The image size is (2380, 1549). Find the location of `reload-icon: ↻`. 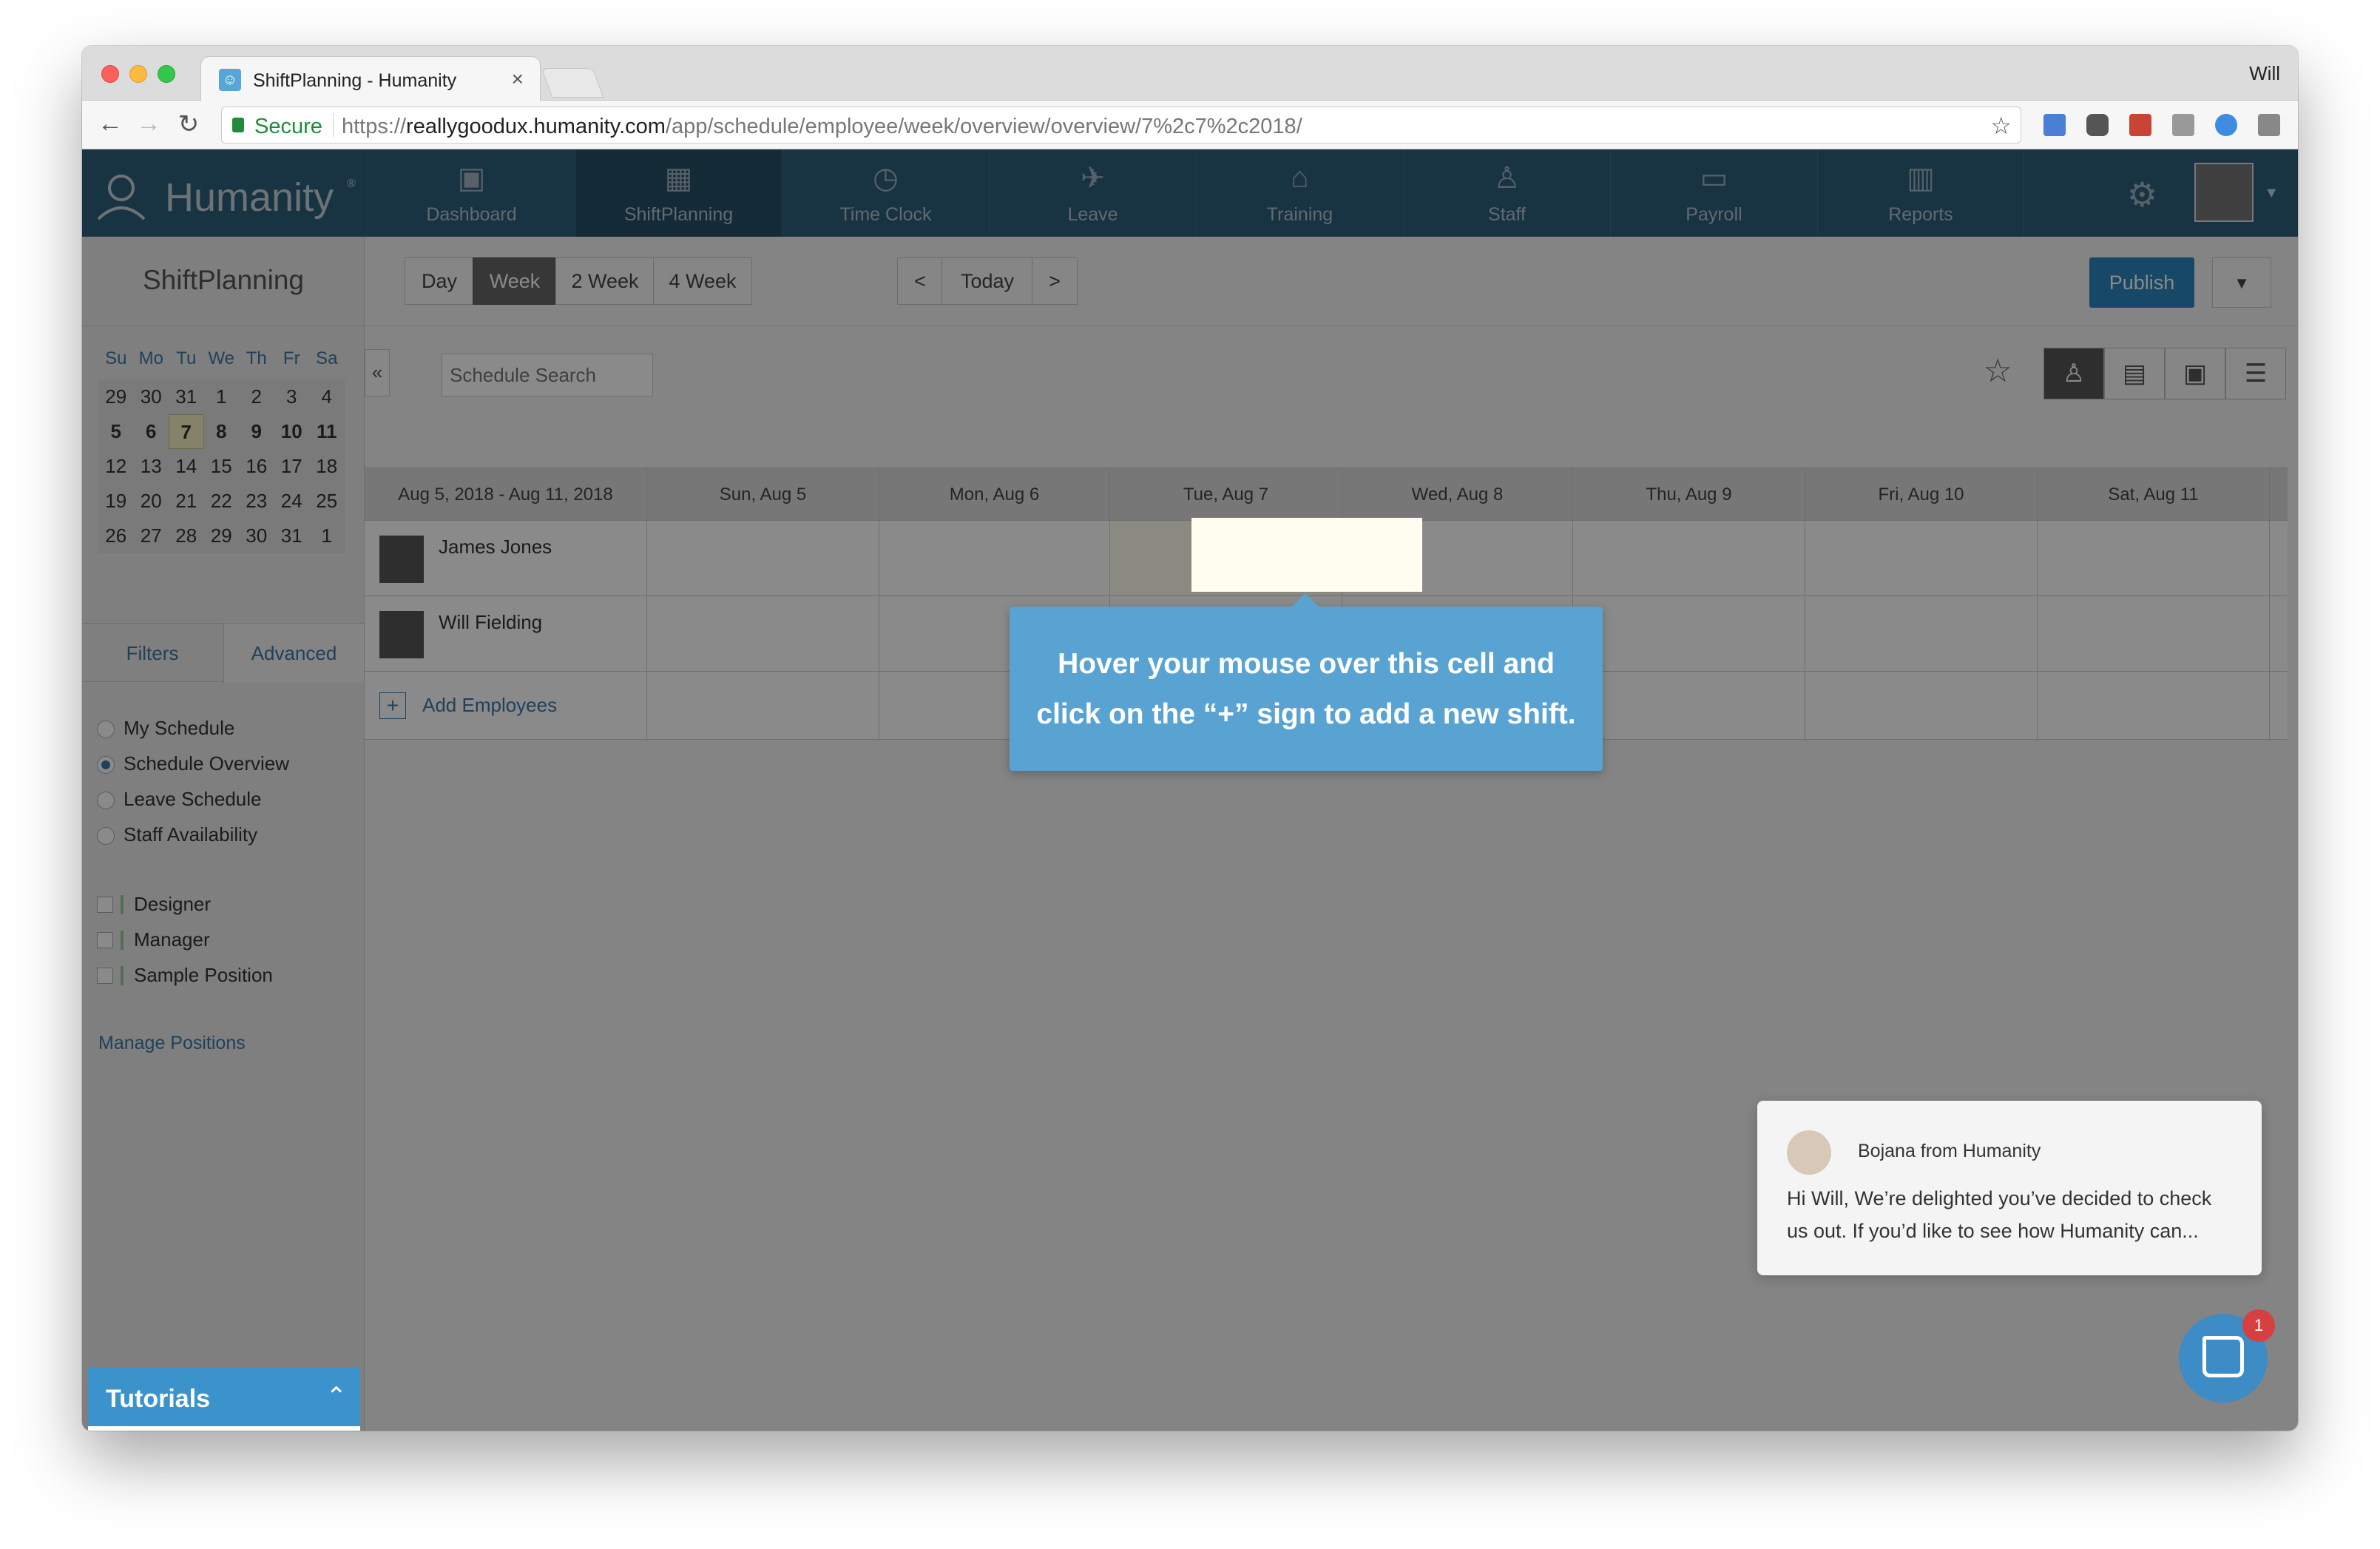

reload-icon: ↻ is located at coordinates (189, 124).